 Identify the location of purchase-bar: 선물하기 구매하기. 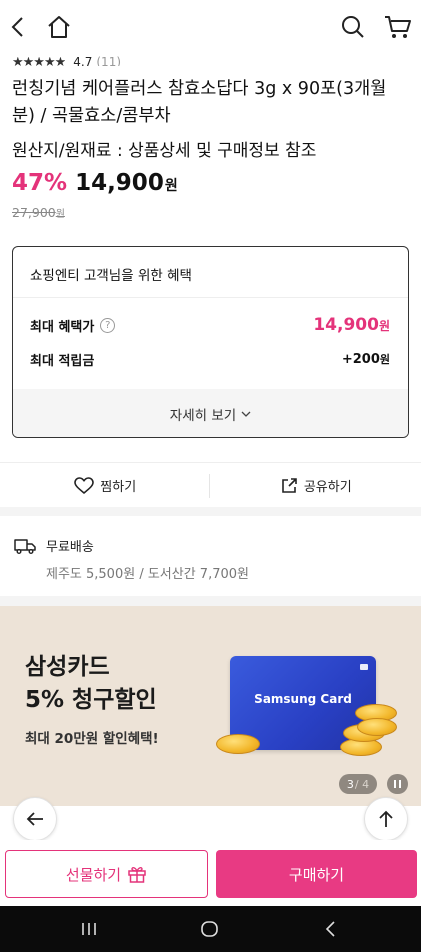
(210, 873).